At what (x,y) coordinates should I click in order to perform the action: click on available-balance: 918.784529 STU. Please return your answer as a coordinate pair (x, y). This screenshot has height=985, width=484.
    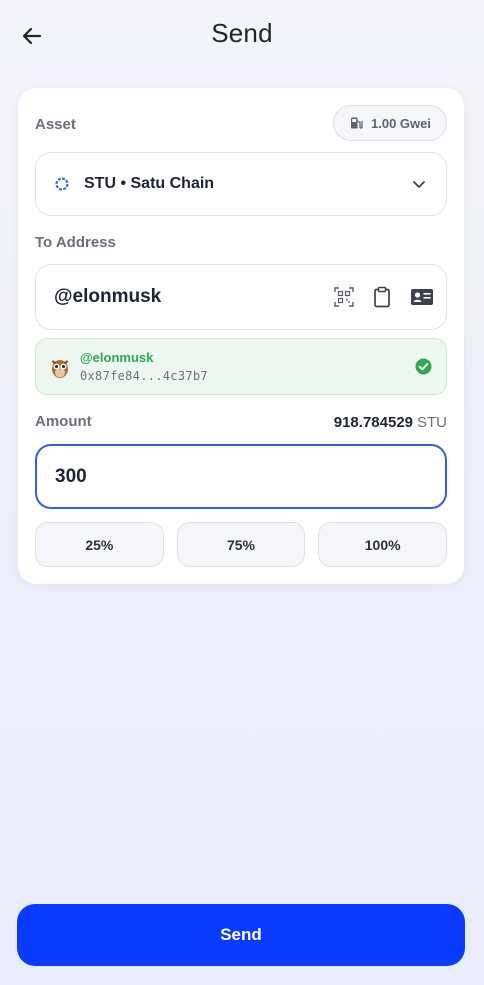
    Looking at the image, I should click on (390, 422).